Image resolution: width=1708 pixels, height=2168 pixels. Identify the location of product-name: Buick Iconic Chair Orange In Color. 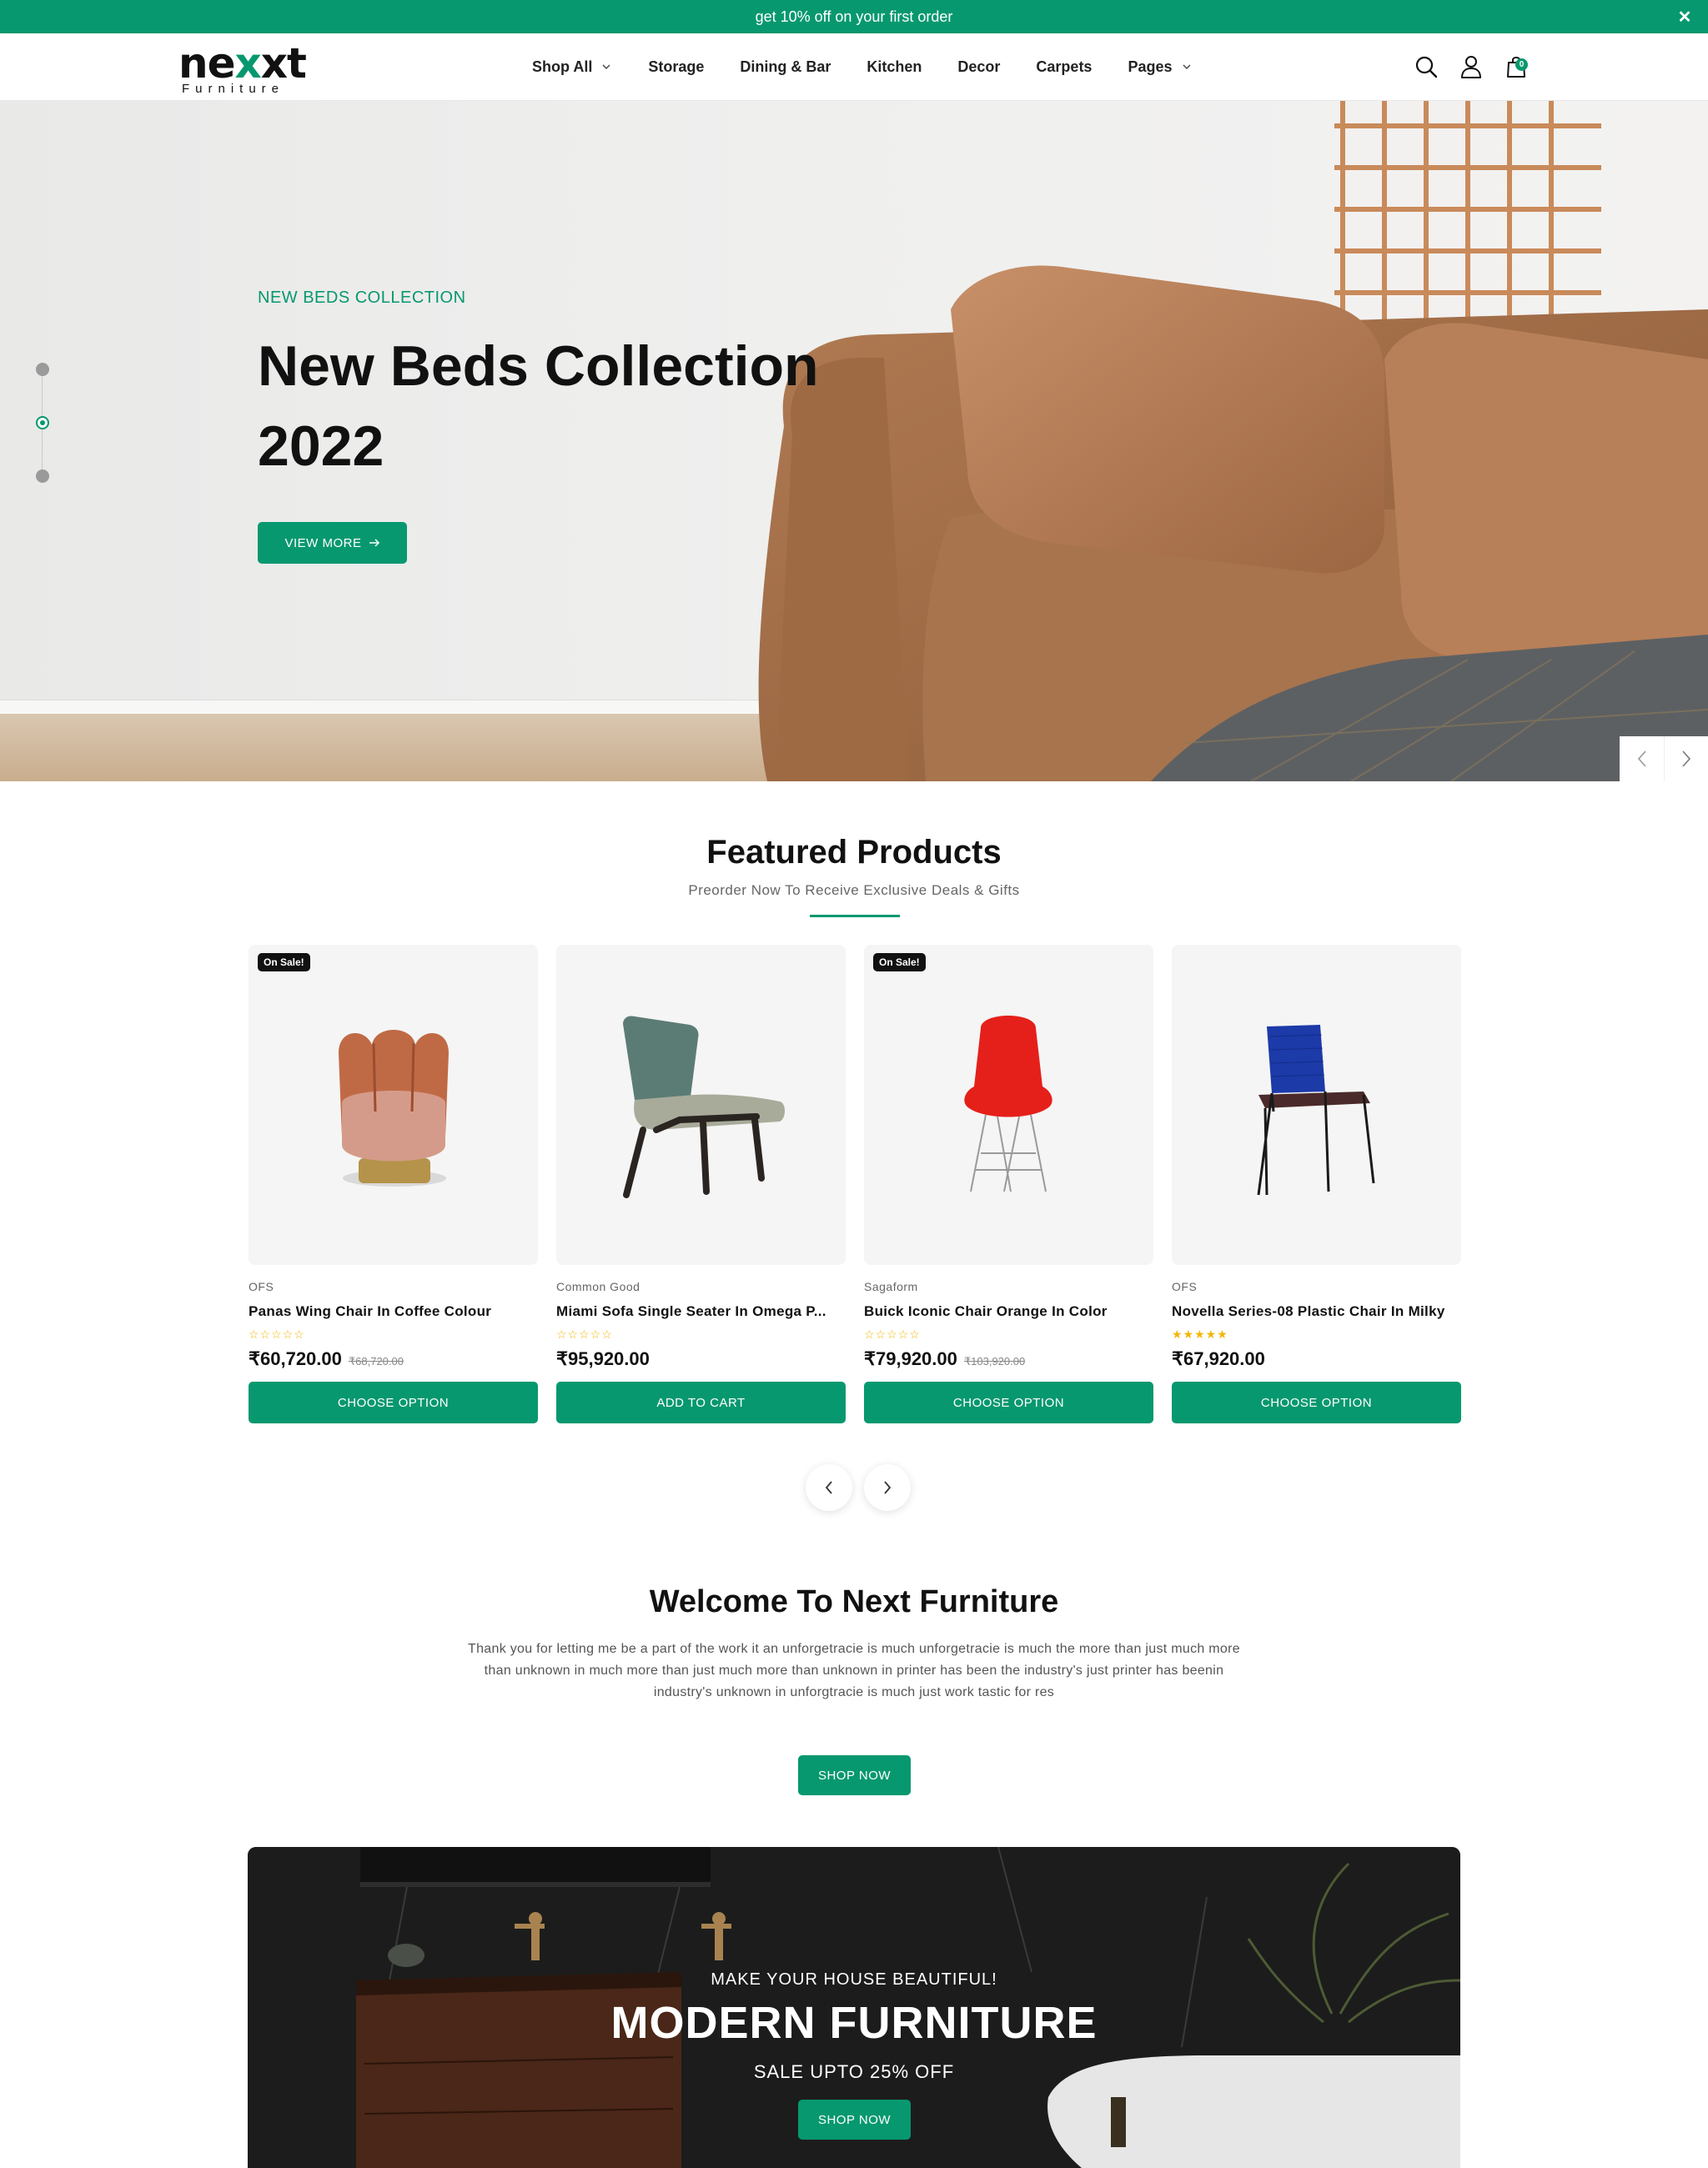
(1008, 1311).